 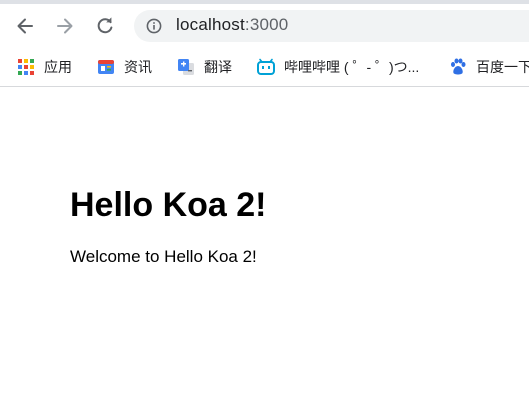 I want to click on page-heading: Hello Koa 2!, so click(x=168, y=205).